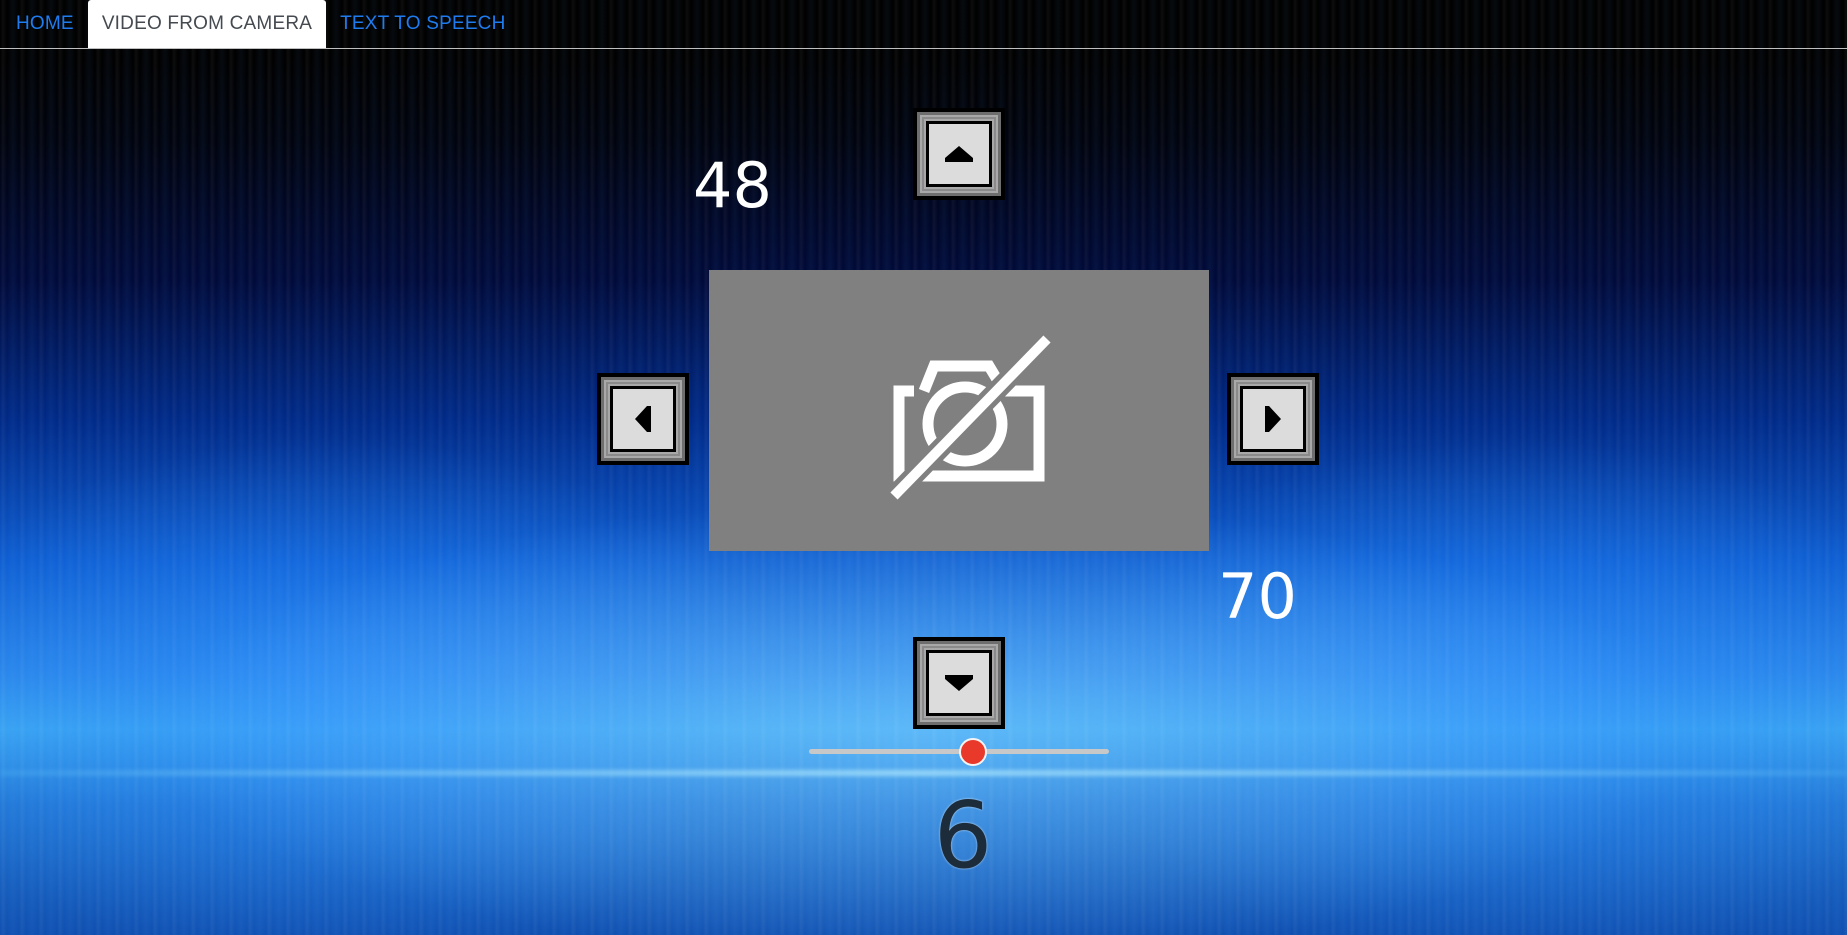 Image resolution: width=1847 pixels, height=935 pixels. I want to click on move-down-button, so click(959, 683).